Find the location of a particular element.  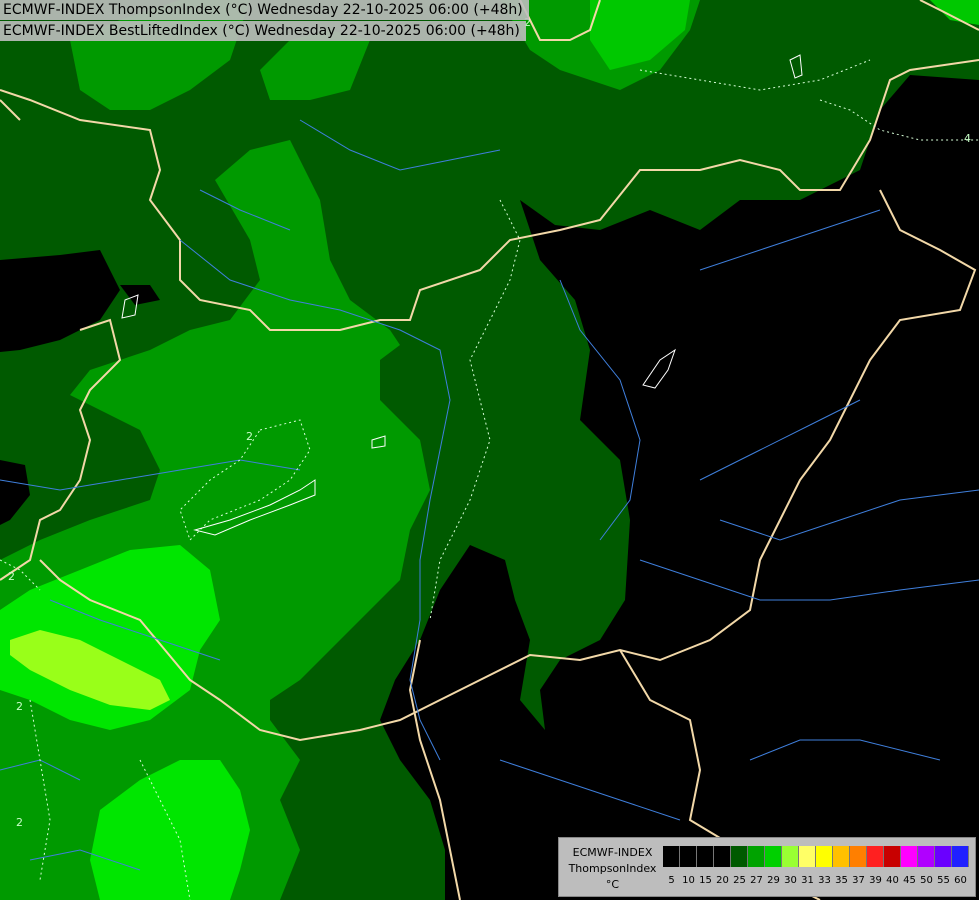

legend-tick: 10 is located at coordinates (688, 880).